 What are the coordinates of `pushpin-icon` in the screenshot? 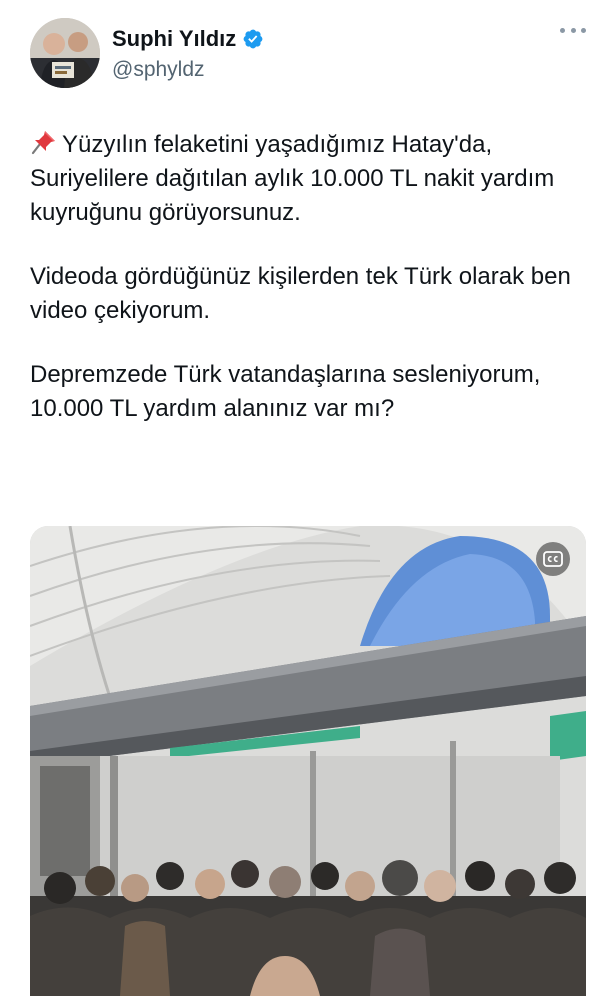 It's located at (43, 143).